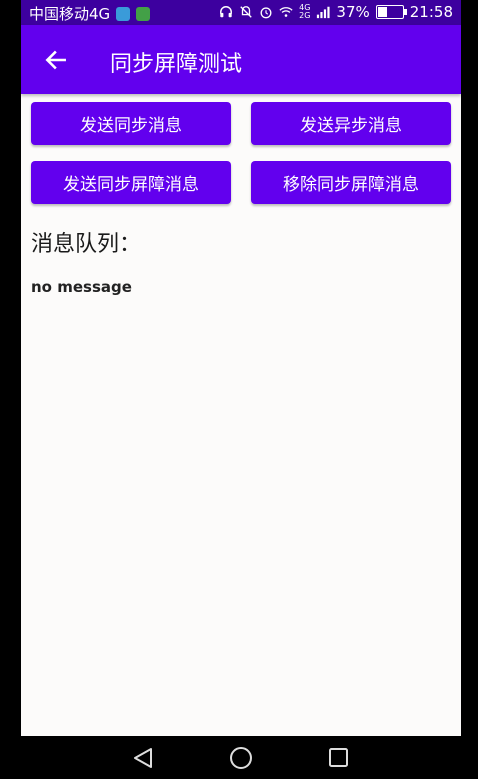 The image size is (478, 779). I want to click on alarm-icon, so click(266, 13).